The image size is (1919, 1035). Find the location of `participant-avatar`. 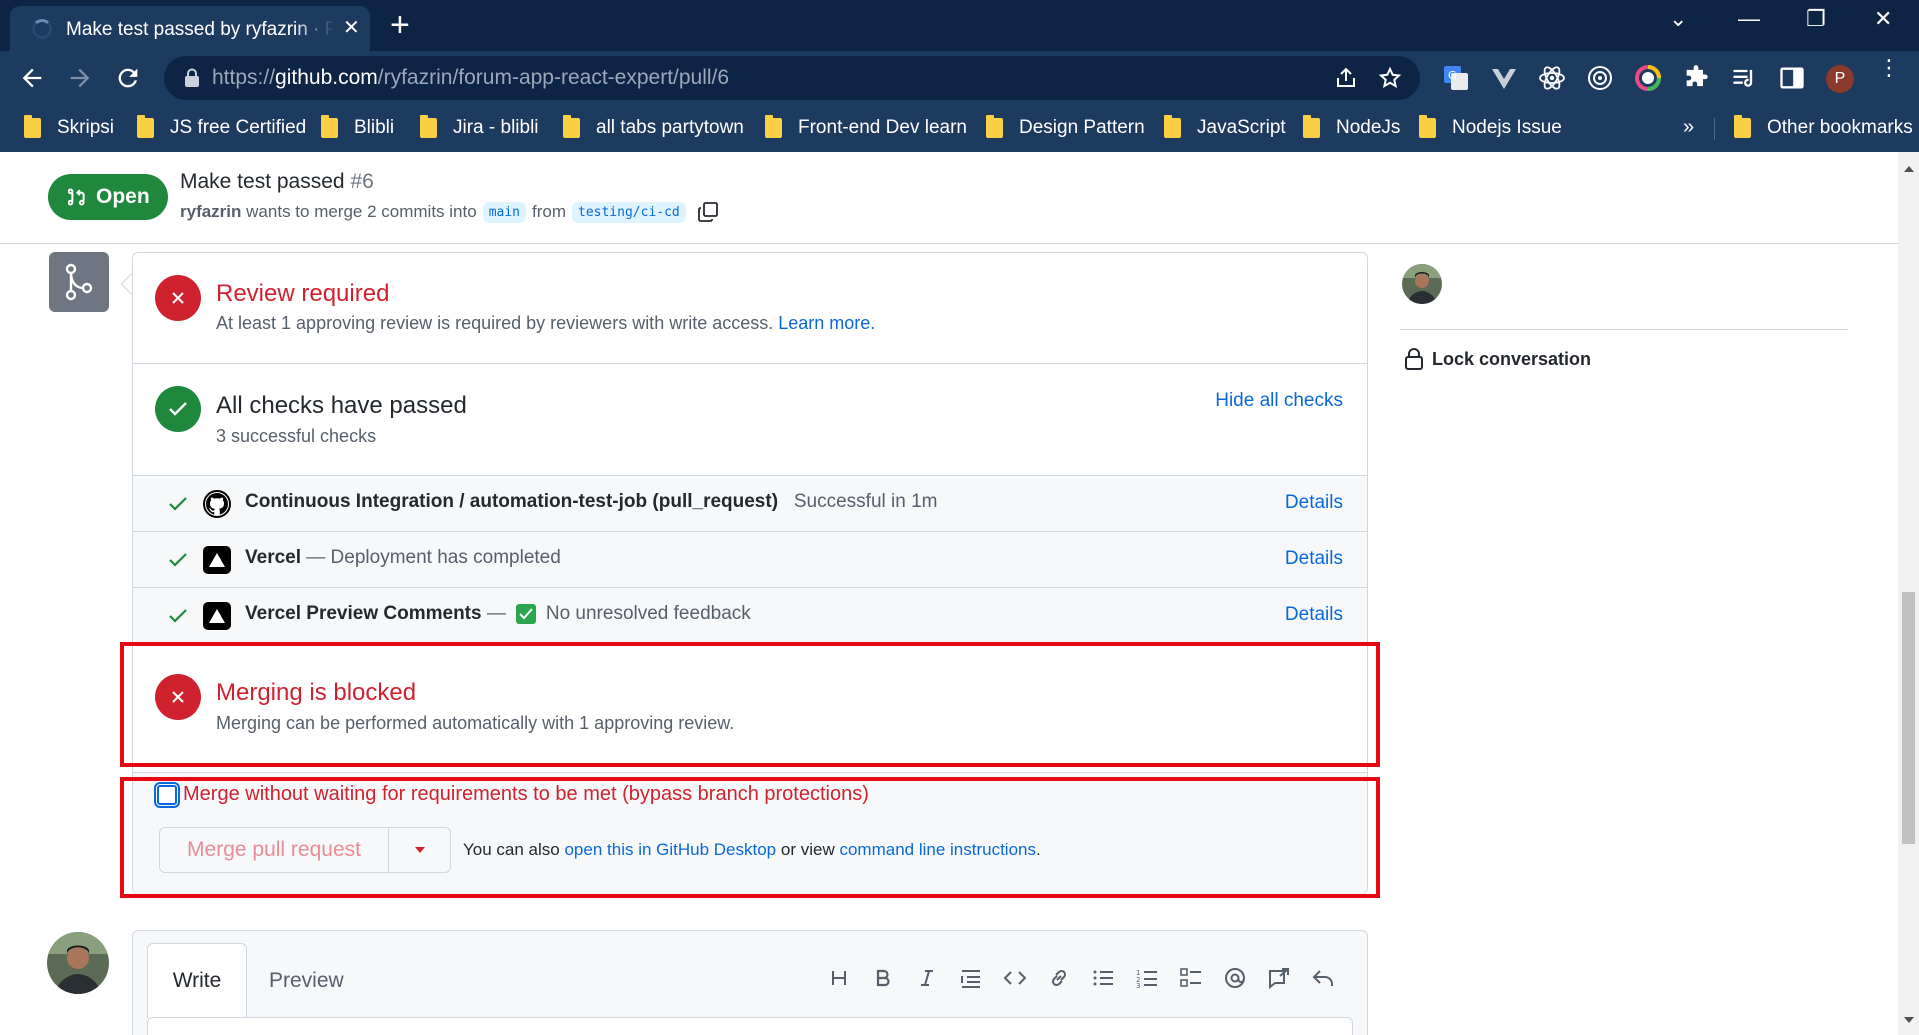

participant-avatar is located at coordinates (1422, 284).